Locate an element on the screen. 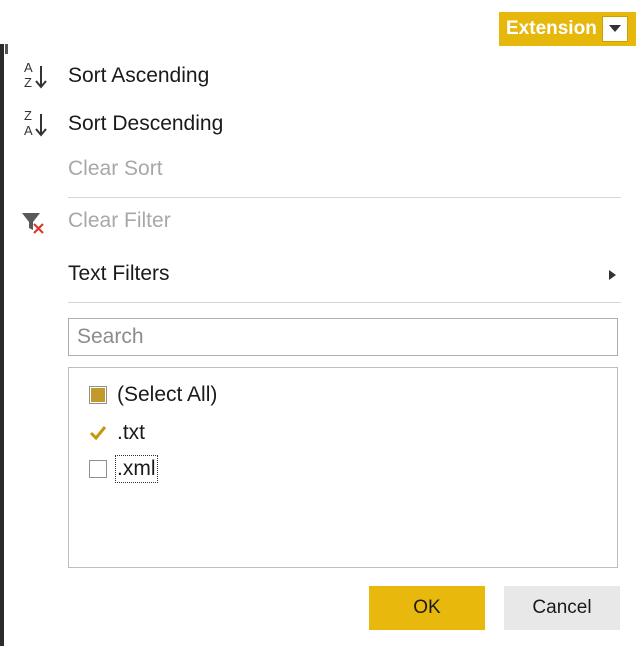 The width and height of the screenshot is (636, 646). menu-label-text-filters: Text Filters is located at coordinates (119, 273).